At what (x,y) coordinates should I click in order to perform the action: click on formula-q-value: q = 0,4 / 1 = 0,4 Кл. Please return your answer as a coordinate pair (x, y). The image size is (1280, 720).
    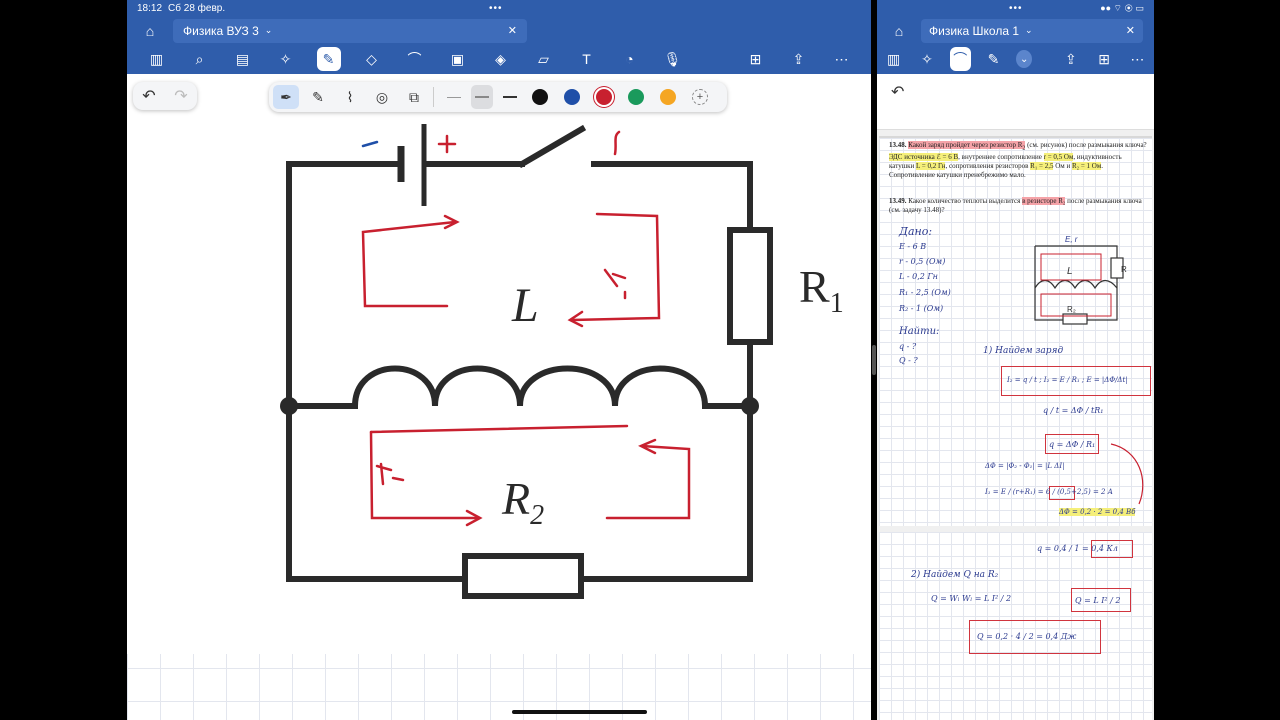
    Looking at the image, I should click on (1077, 548).